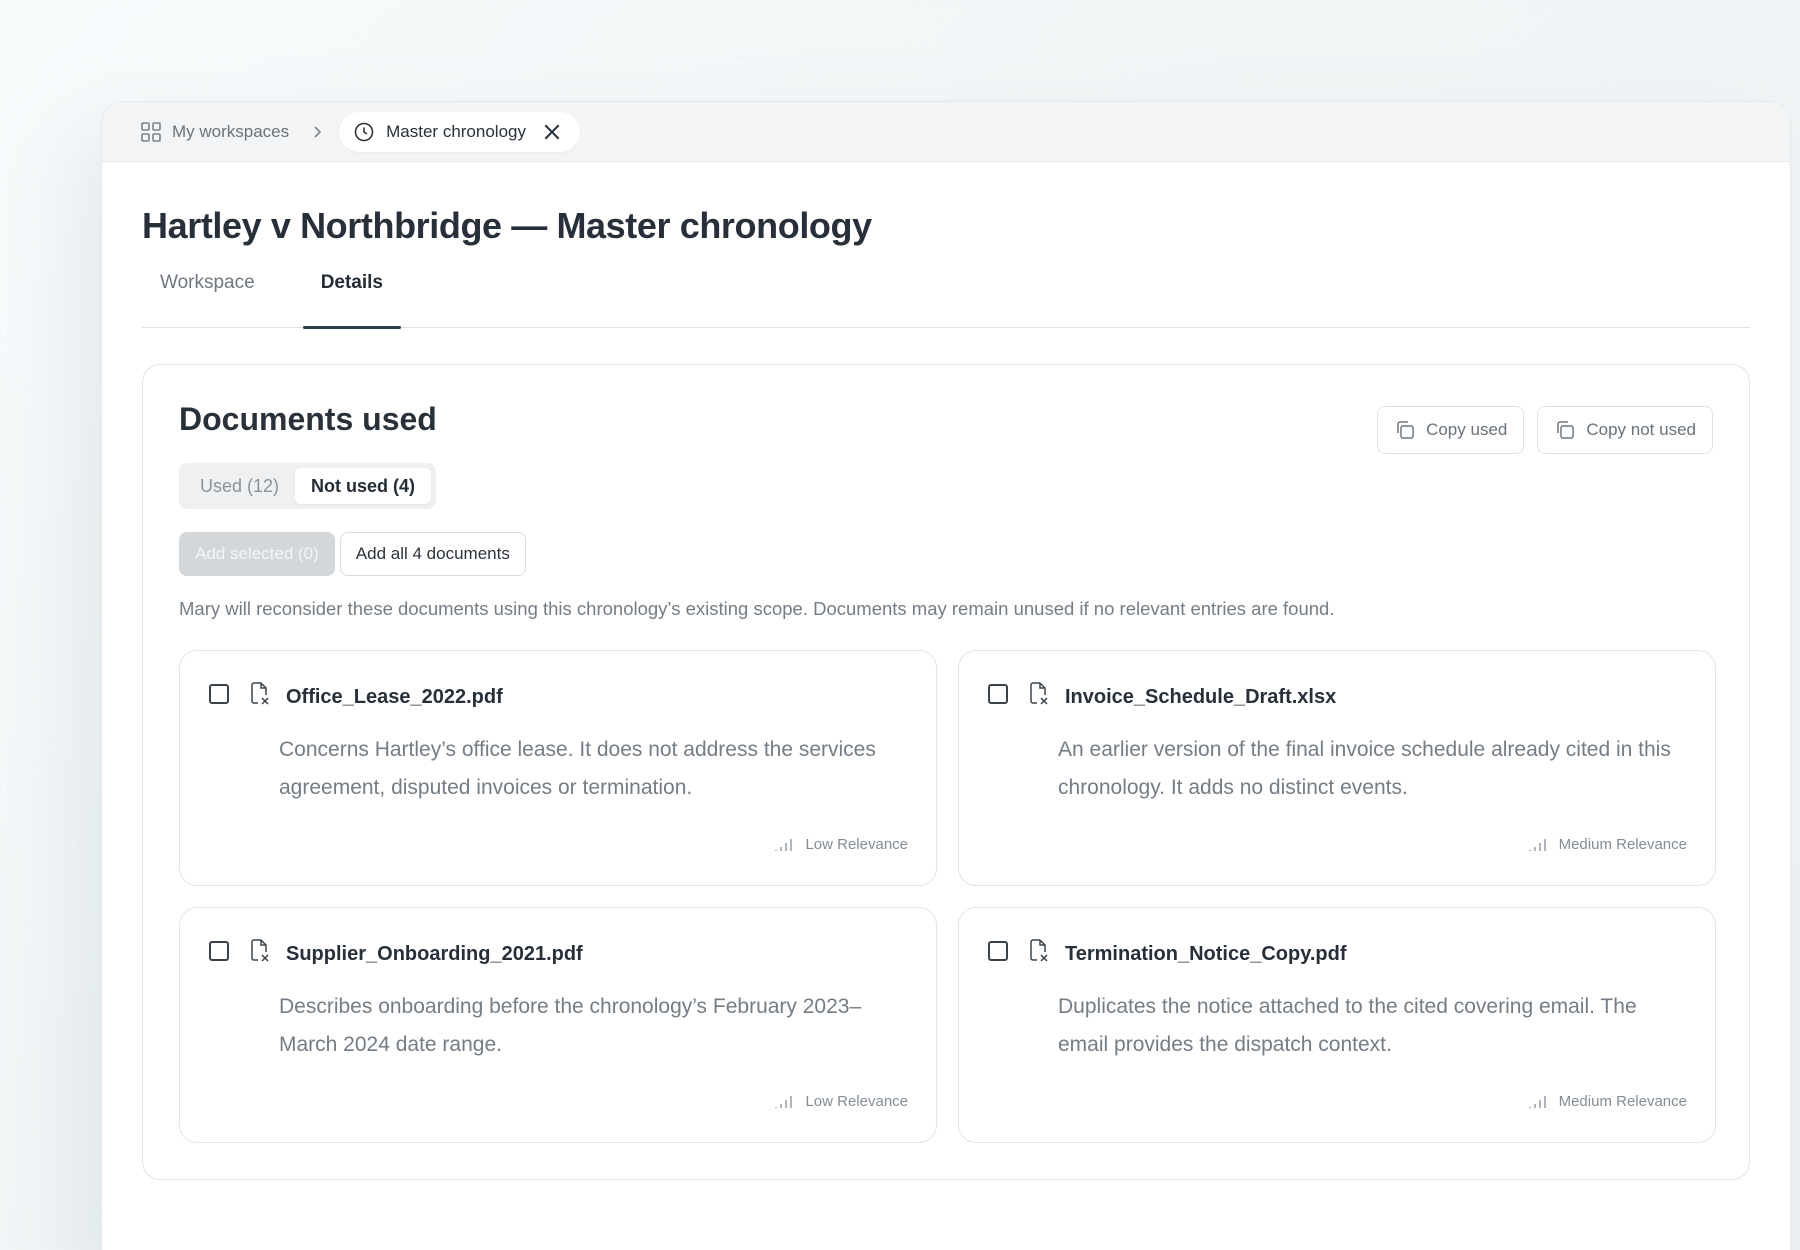  Describe the element at coordinates (318, 131) in the screenshot. I see `chevron-right-icon` at that location.